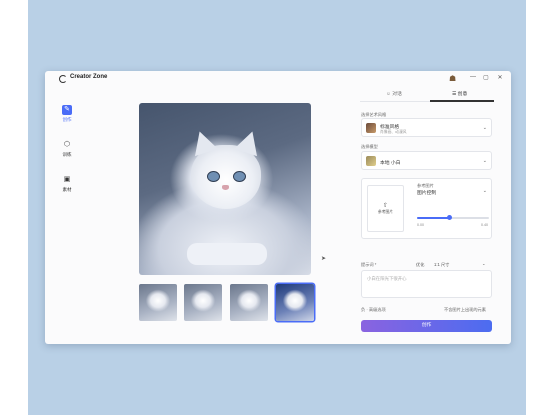  Describe the element at coordinates (426, 160) in the screenshot. I see `model-selector: 本地 小白 ⌄` at that location.